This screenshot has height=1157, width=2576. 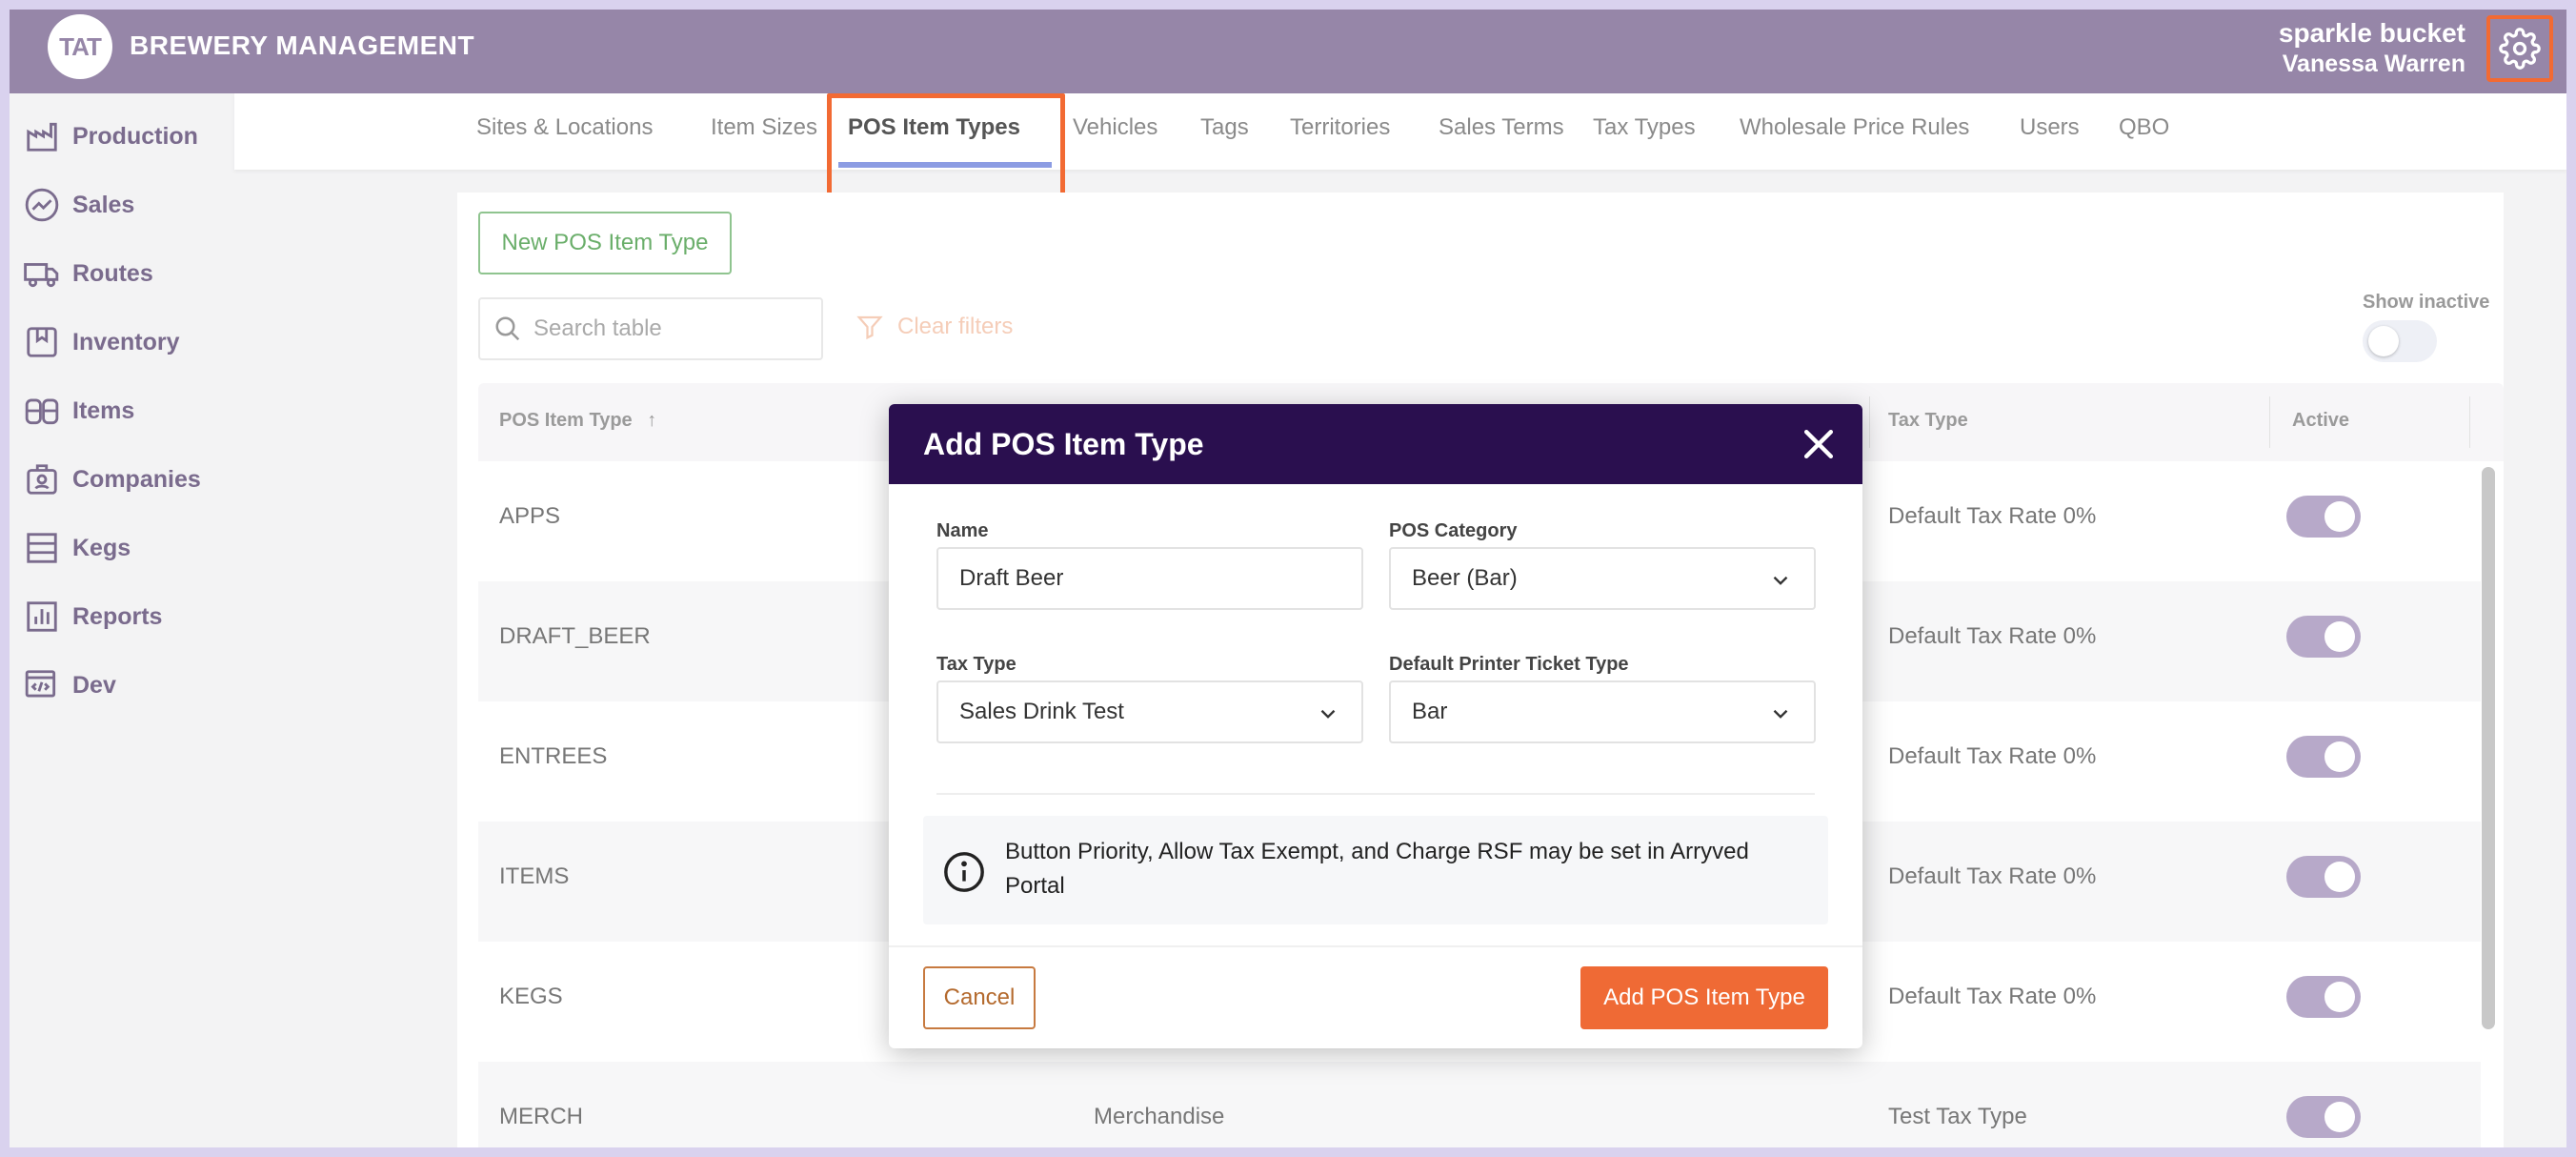 What do you see at coordinates (1465, 578) in the screenshot?
I see `pos-category-value: Beer (Bar)` at bounding box center [1465, 578].